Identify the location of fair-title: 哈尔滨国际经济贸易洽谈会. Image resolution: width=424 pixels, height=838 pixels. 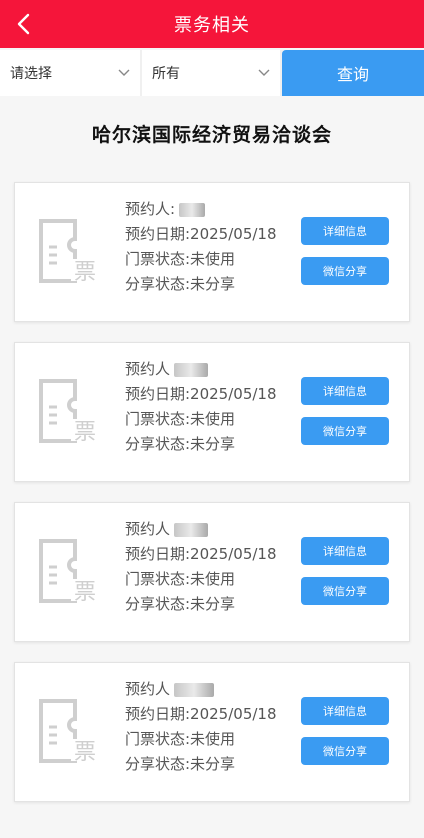
(211, 135).